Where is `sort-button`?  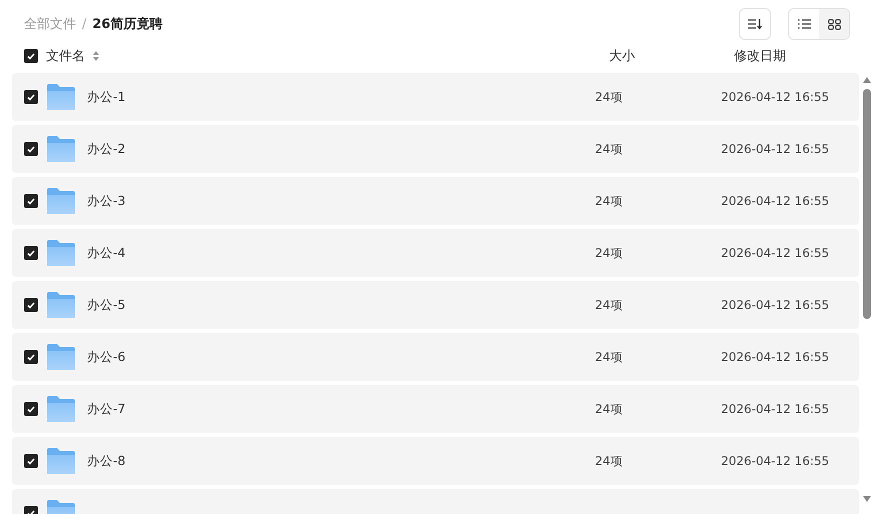 sort-button is located at coordinates (755, 24).